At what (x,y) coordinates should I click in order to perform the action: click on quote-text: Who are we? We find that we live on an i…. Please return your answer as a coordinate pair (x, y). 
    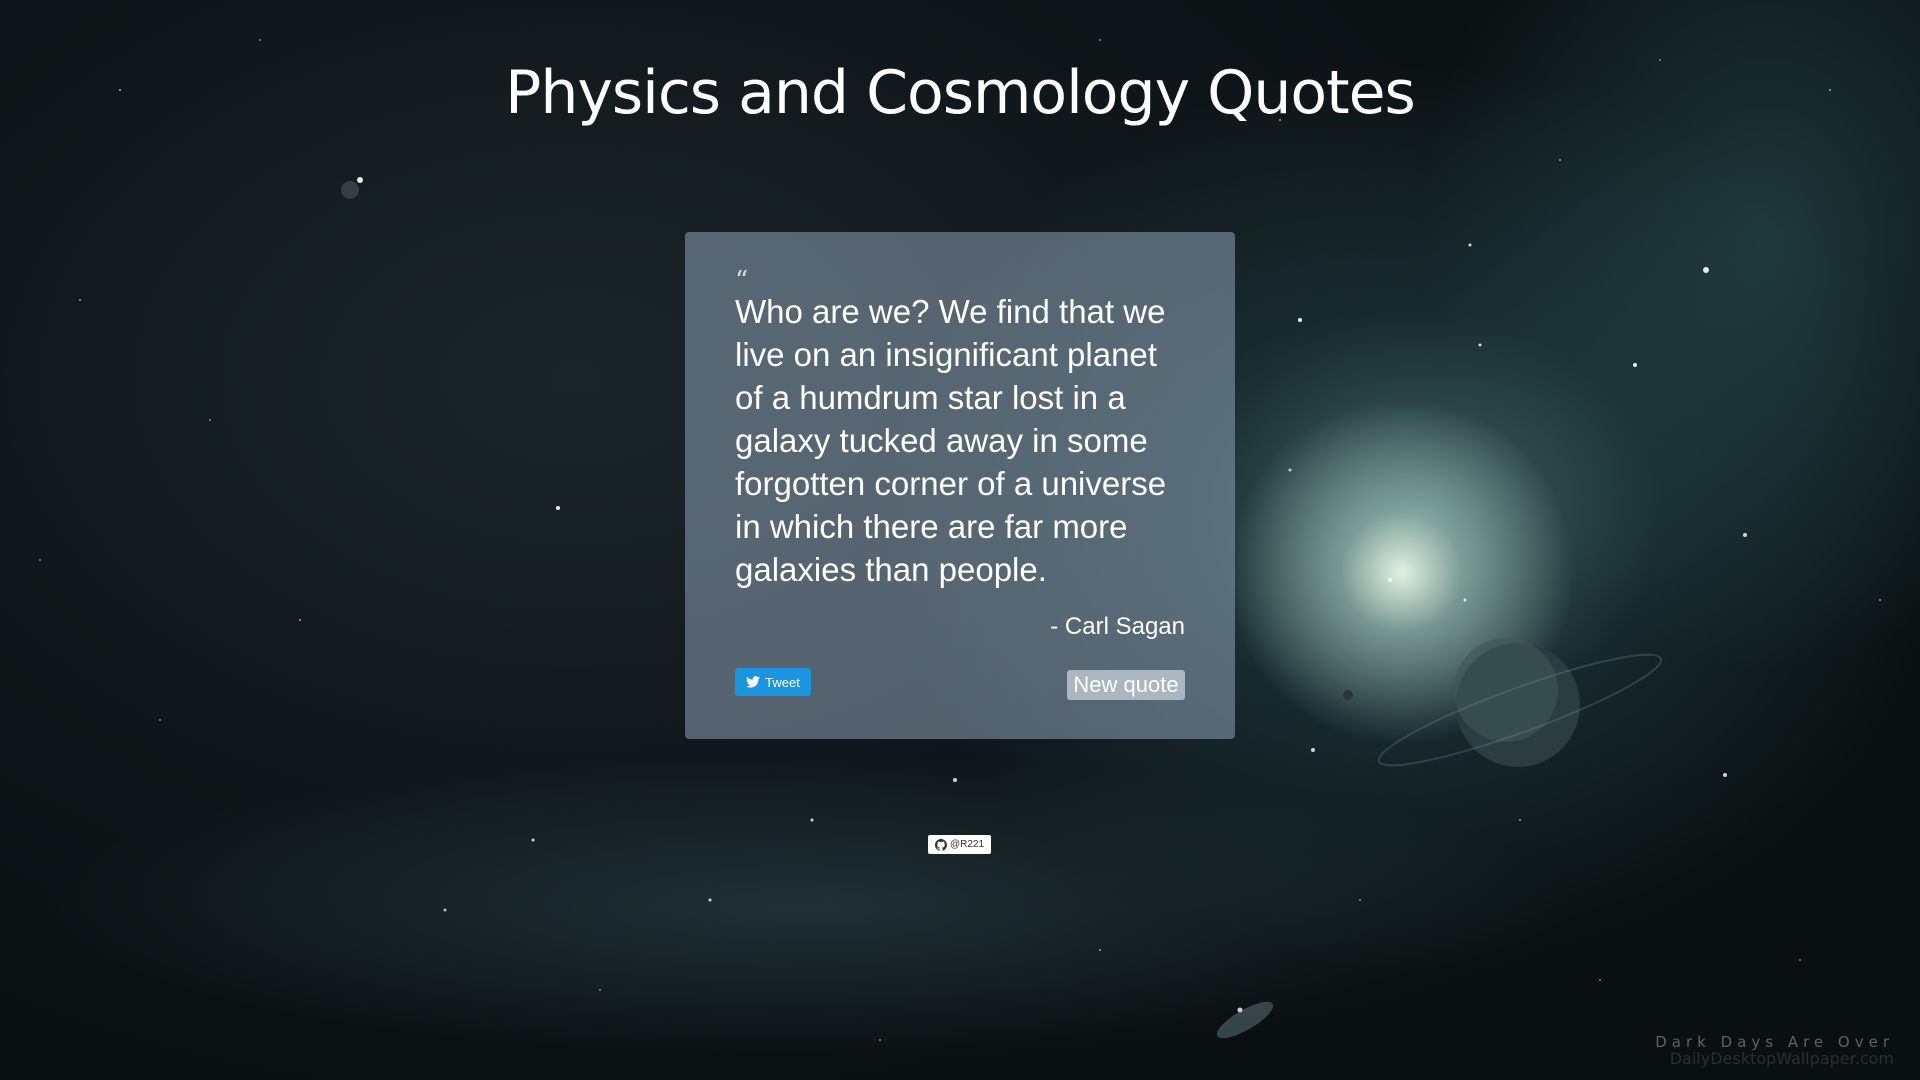
    Looking at the image, I should click on (951, 440).